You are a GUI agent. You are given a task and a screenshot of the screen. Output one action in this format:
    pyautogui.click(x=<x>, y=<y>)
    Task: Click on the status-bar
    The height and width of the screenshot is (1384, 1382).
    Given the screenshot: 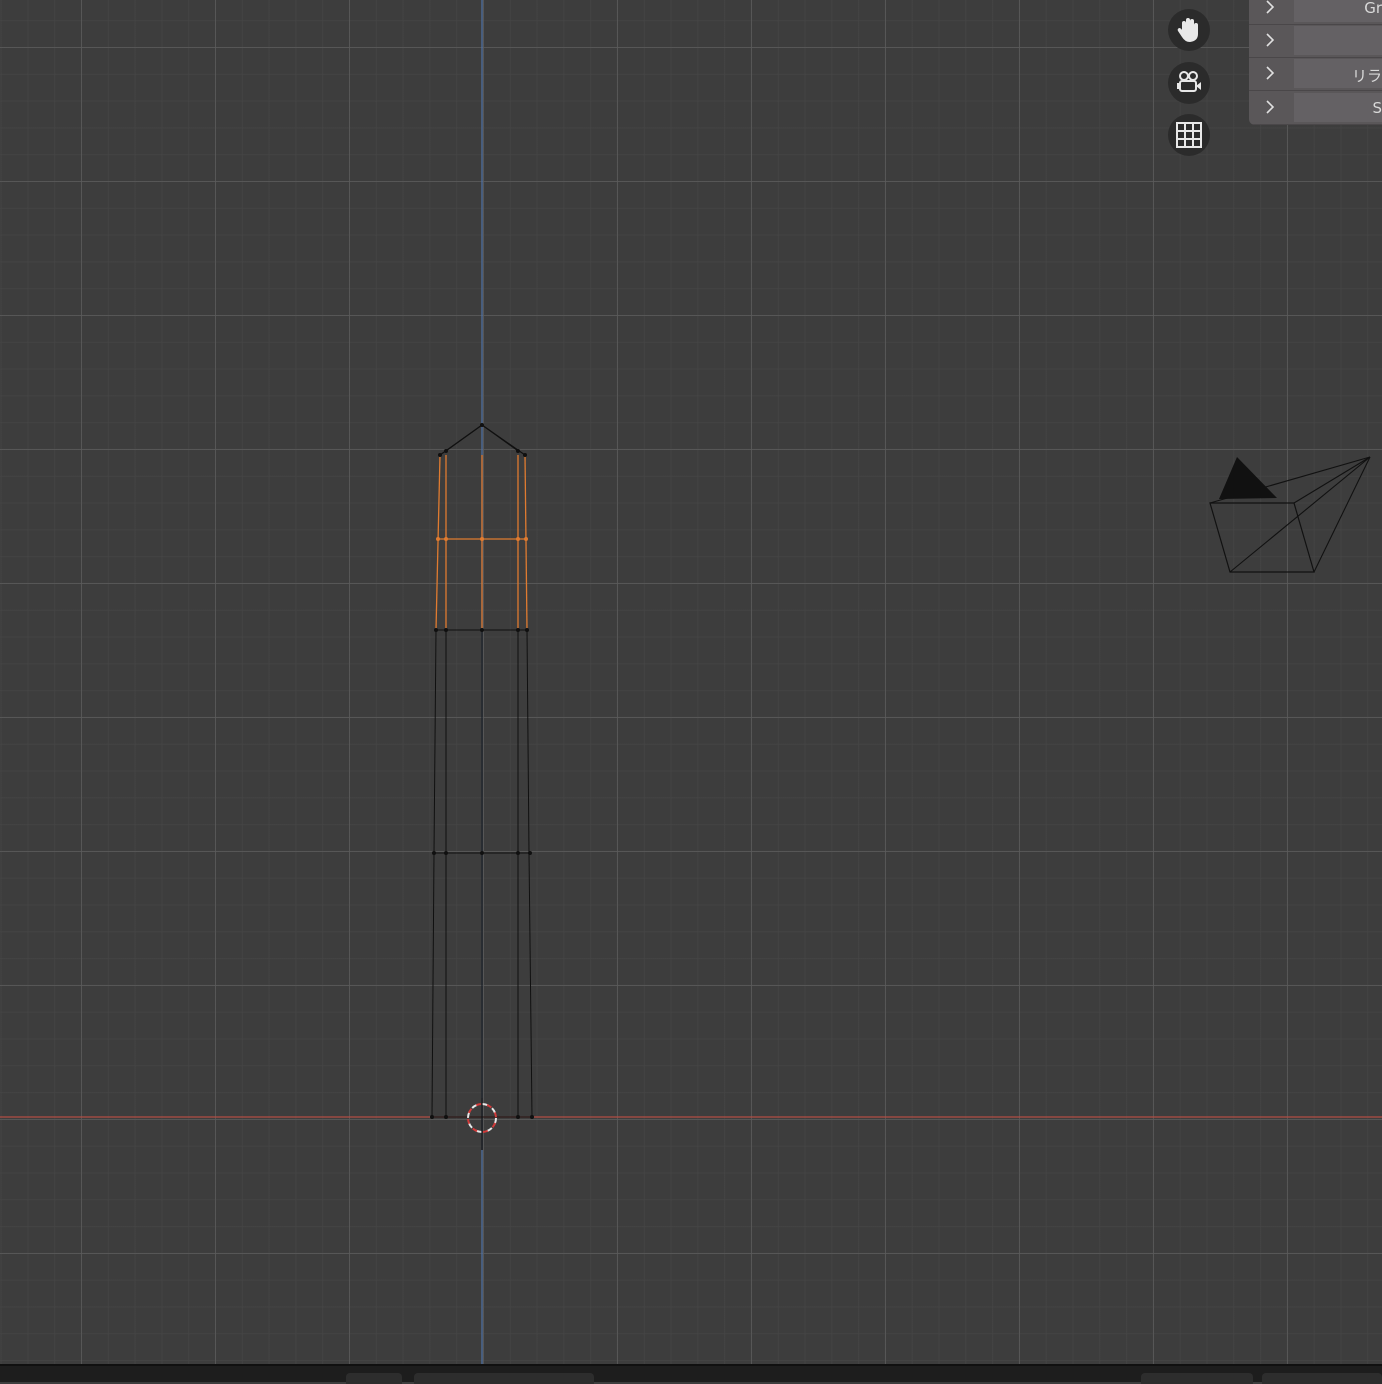 What is the action you would take?
    pyautogui.click(x=691, y=1374)
    